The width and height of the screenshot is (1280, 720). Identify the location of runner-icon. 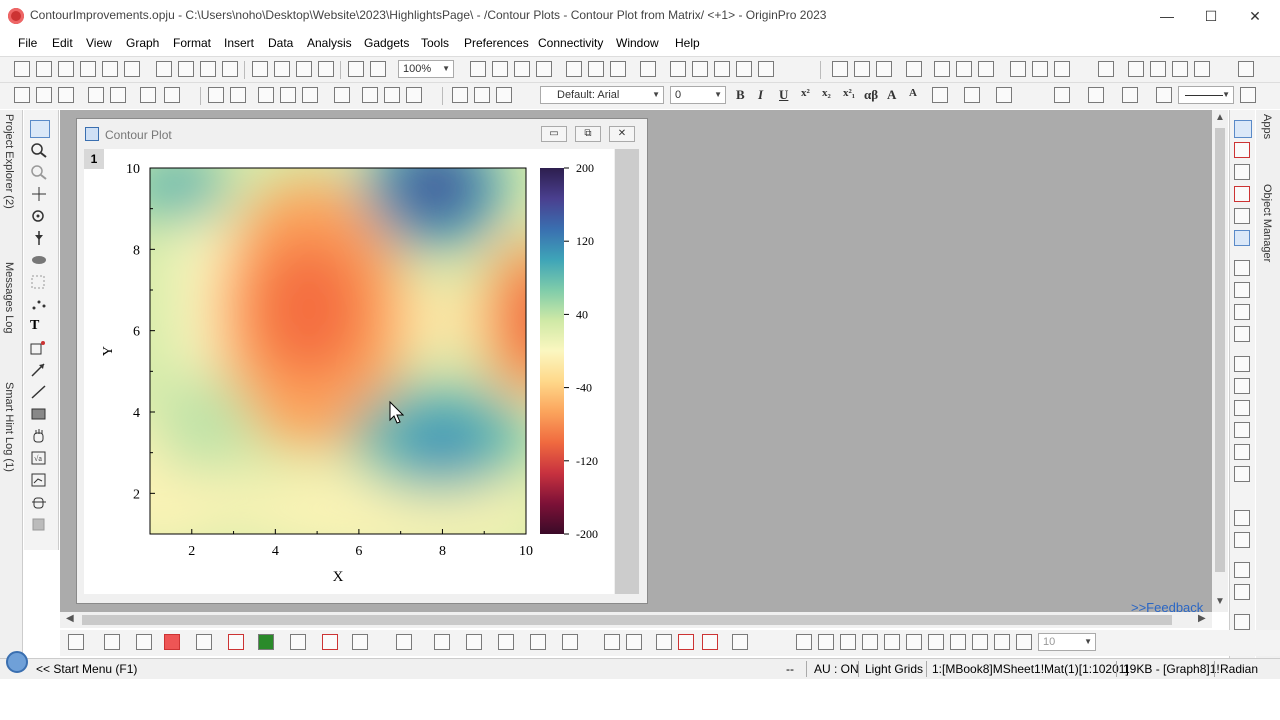
(1242, 238).